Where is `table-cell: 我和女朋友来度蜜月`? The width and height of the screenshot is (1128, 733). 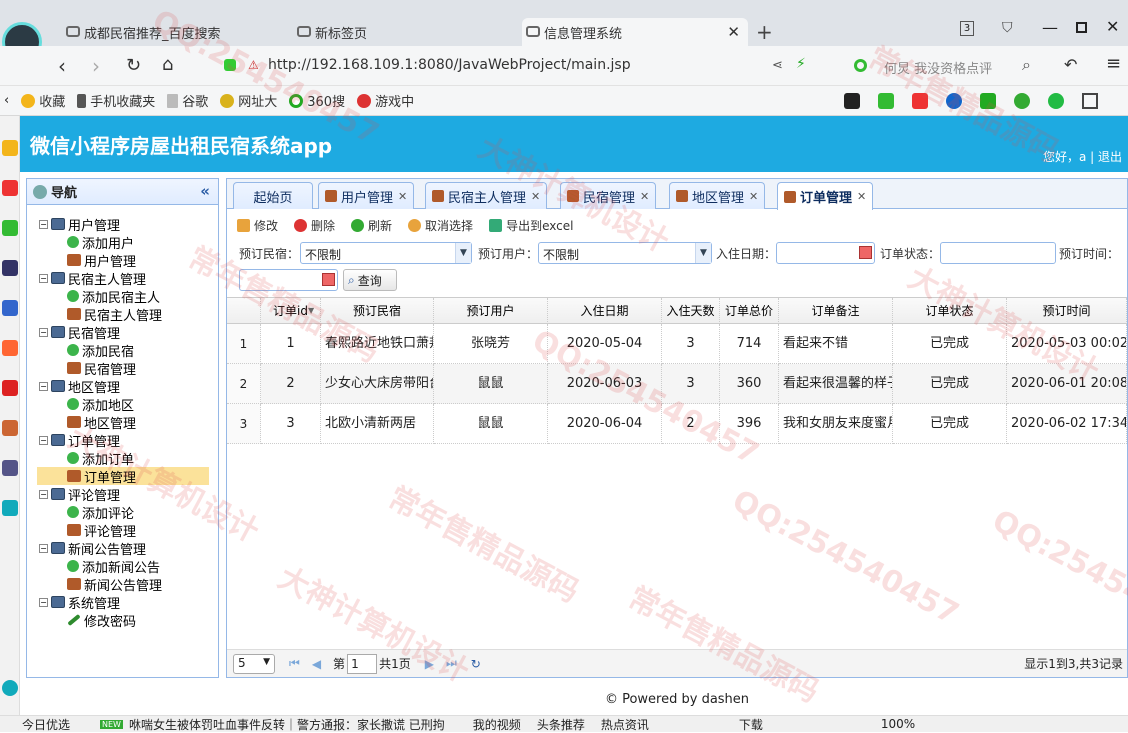
table-cell: 我和女朋友来度蜜月 is located at coordinates (836, 424).